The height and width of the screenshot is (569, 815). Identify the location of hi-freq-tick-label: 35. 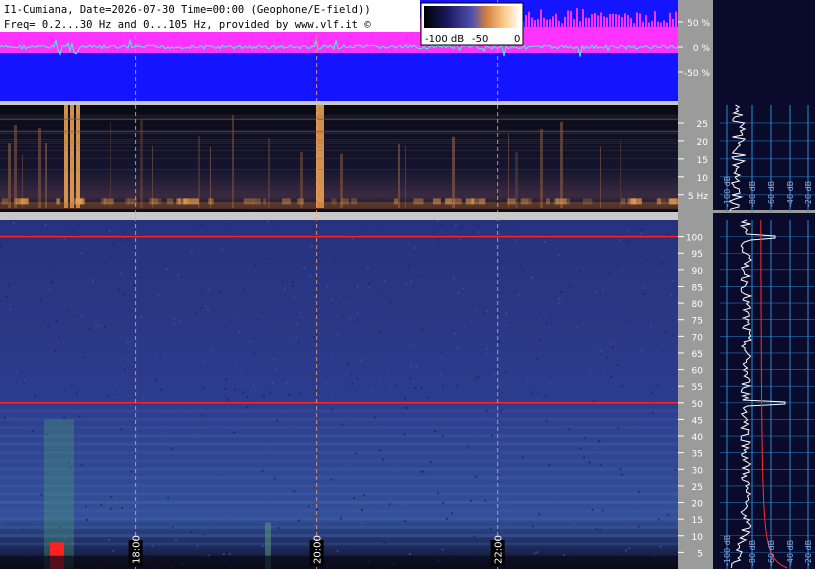
(697, 455).